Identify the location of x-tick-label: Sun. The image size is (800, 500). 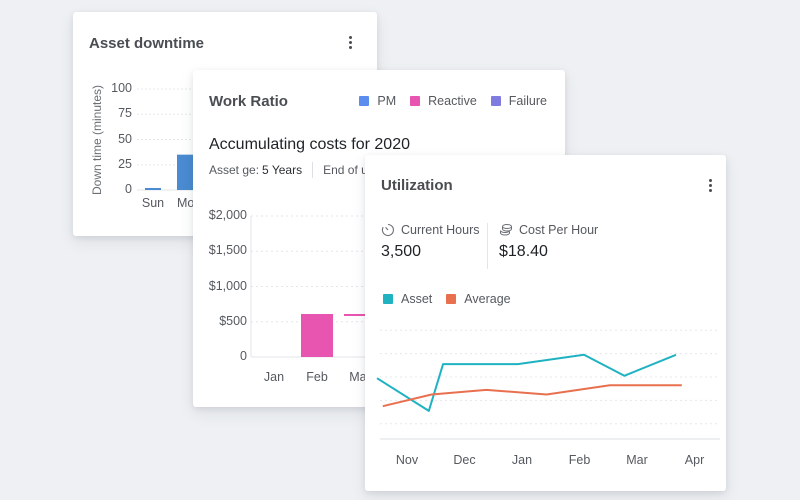
(153, 203).